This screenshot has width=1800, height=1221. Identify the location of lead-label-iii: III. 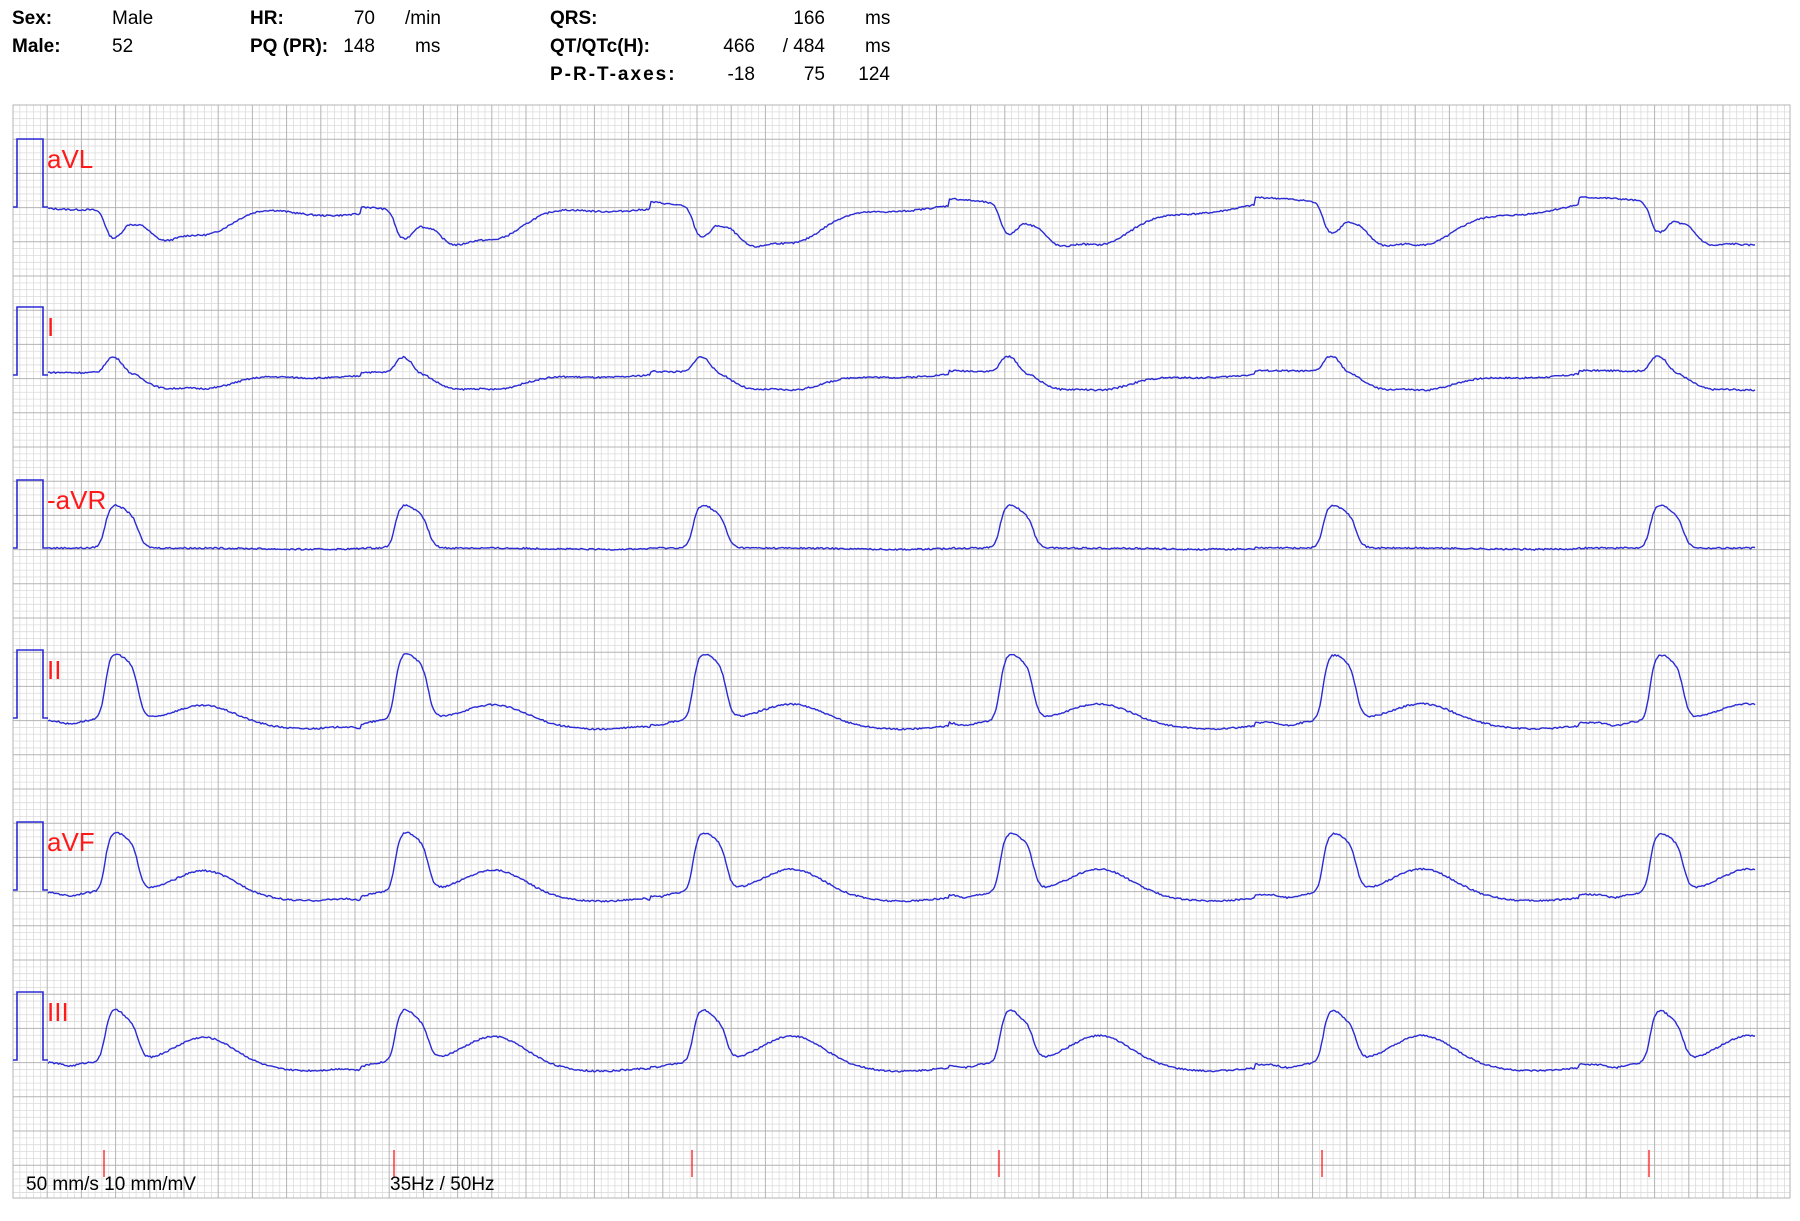
(58, 1012).